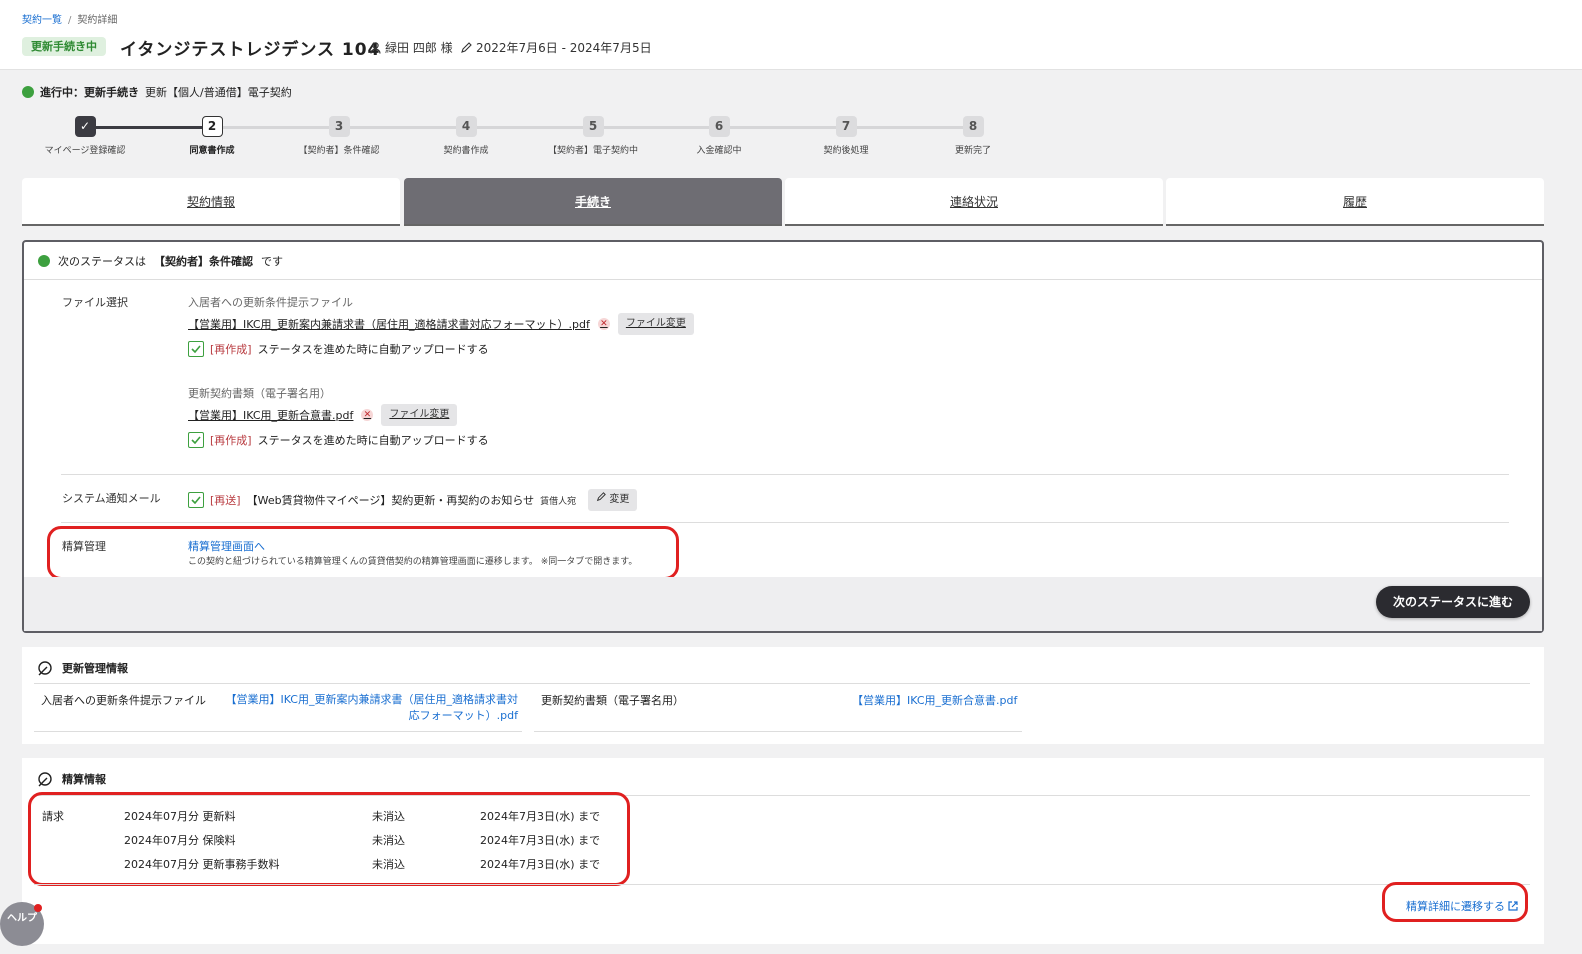  I want to click on next-status-value: 【契約者】条件確認, so click(203, 261).